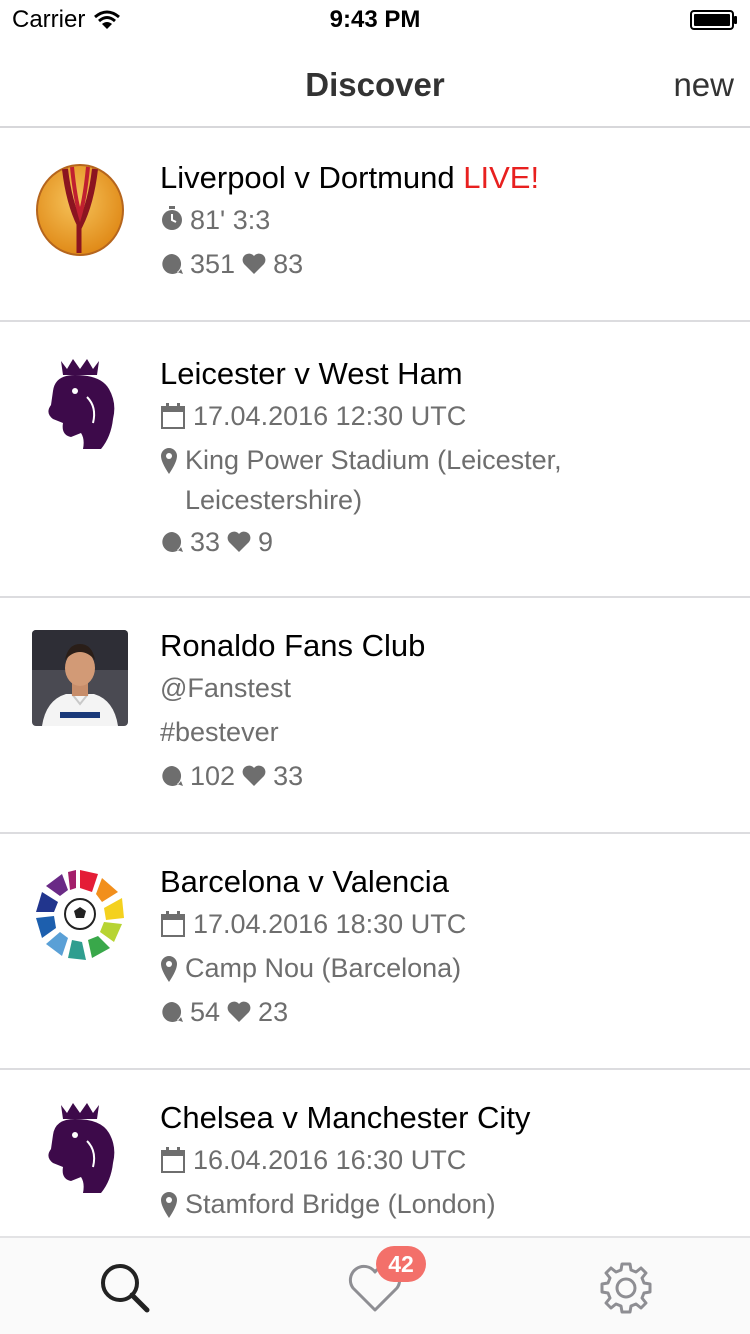 The width and height of the screenshot is (750, 1334). Describe the element at coordinates (205, 1012) in the screenshot. I see `comment-count: 54` at that location.